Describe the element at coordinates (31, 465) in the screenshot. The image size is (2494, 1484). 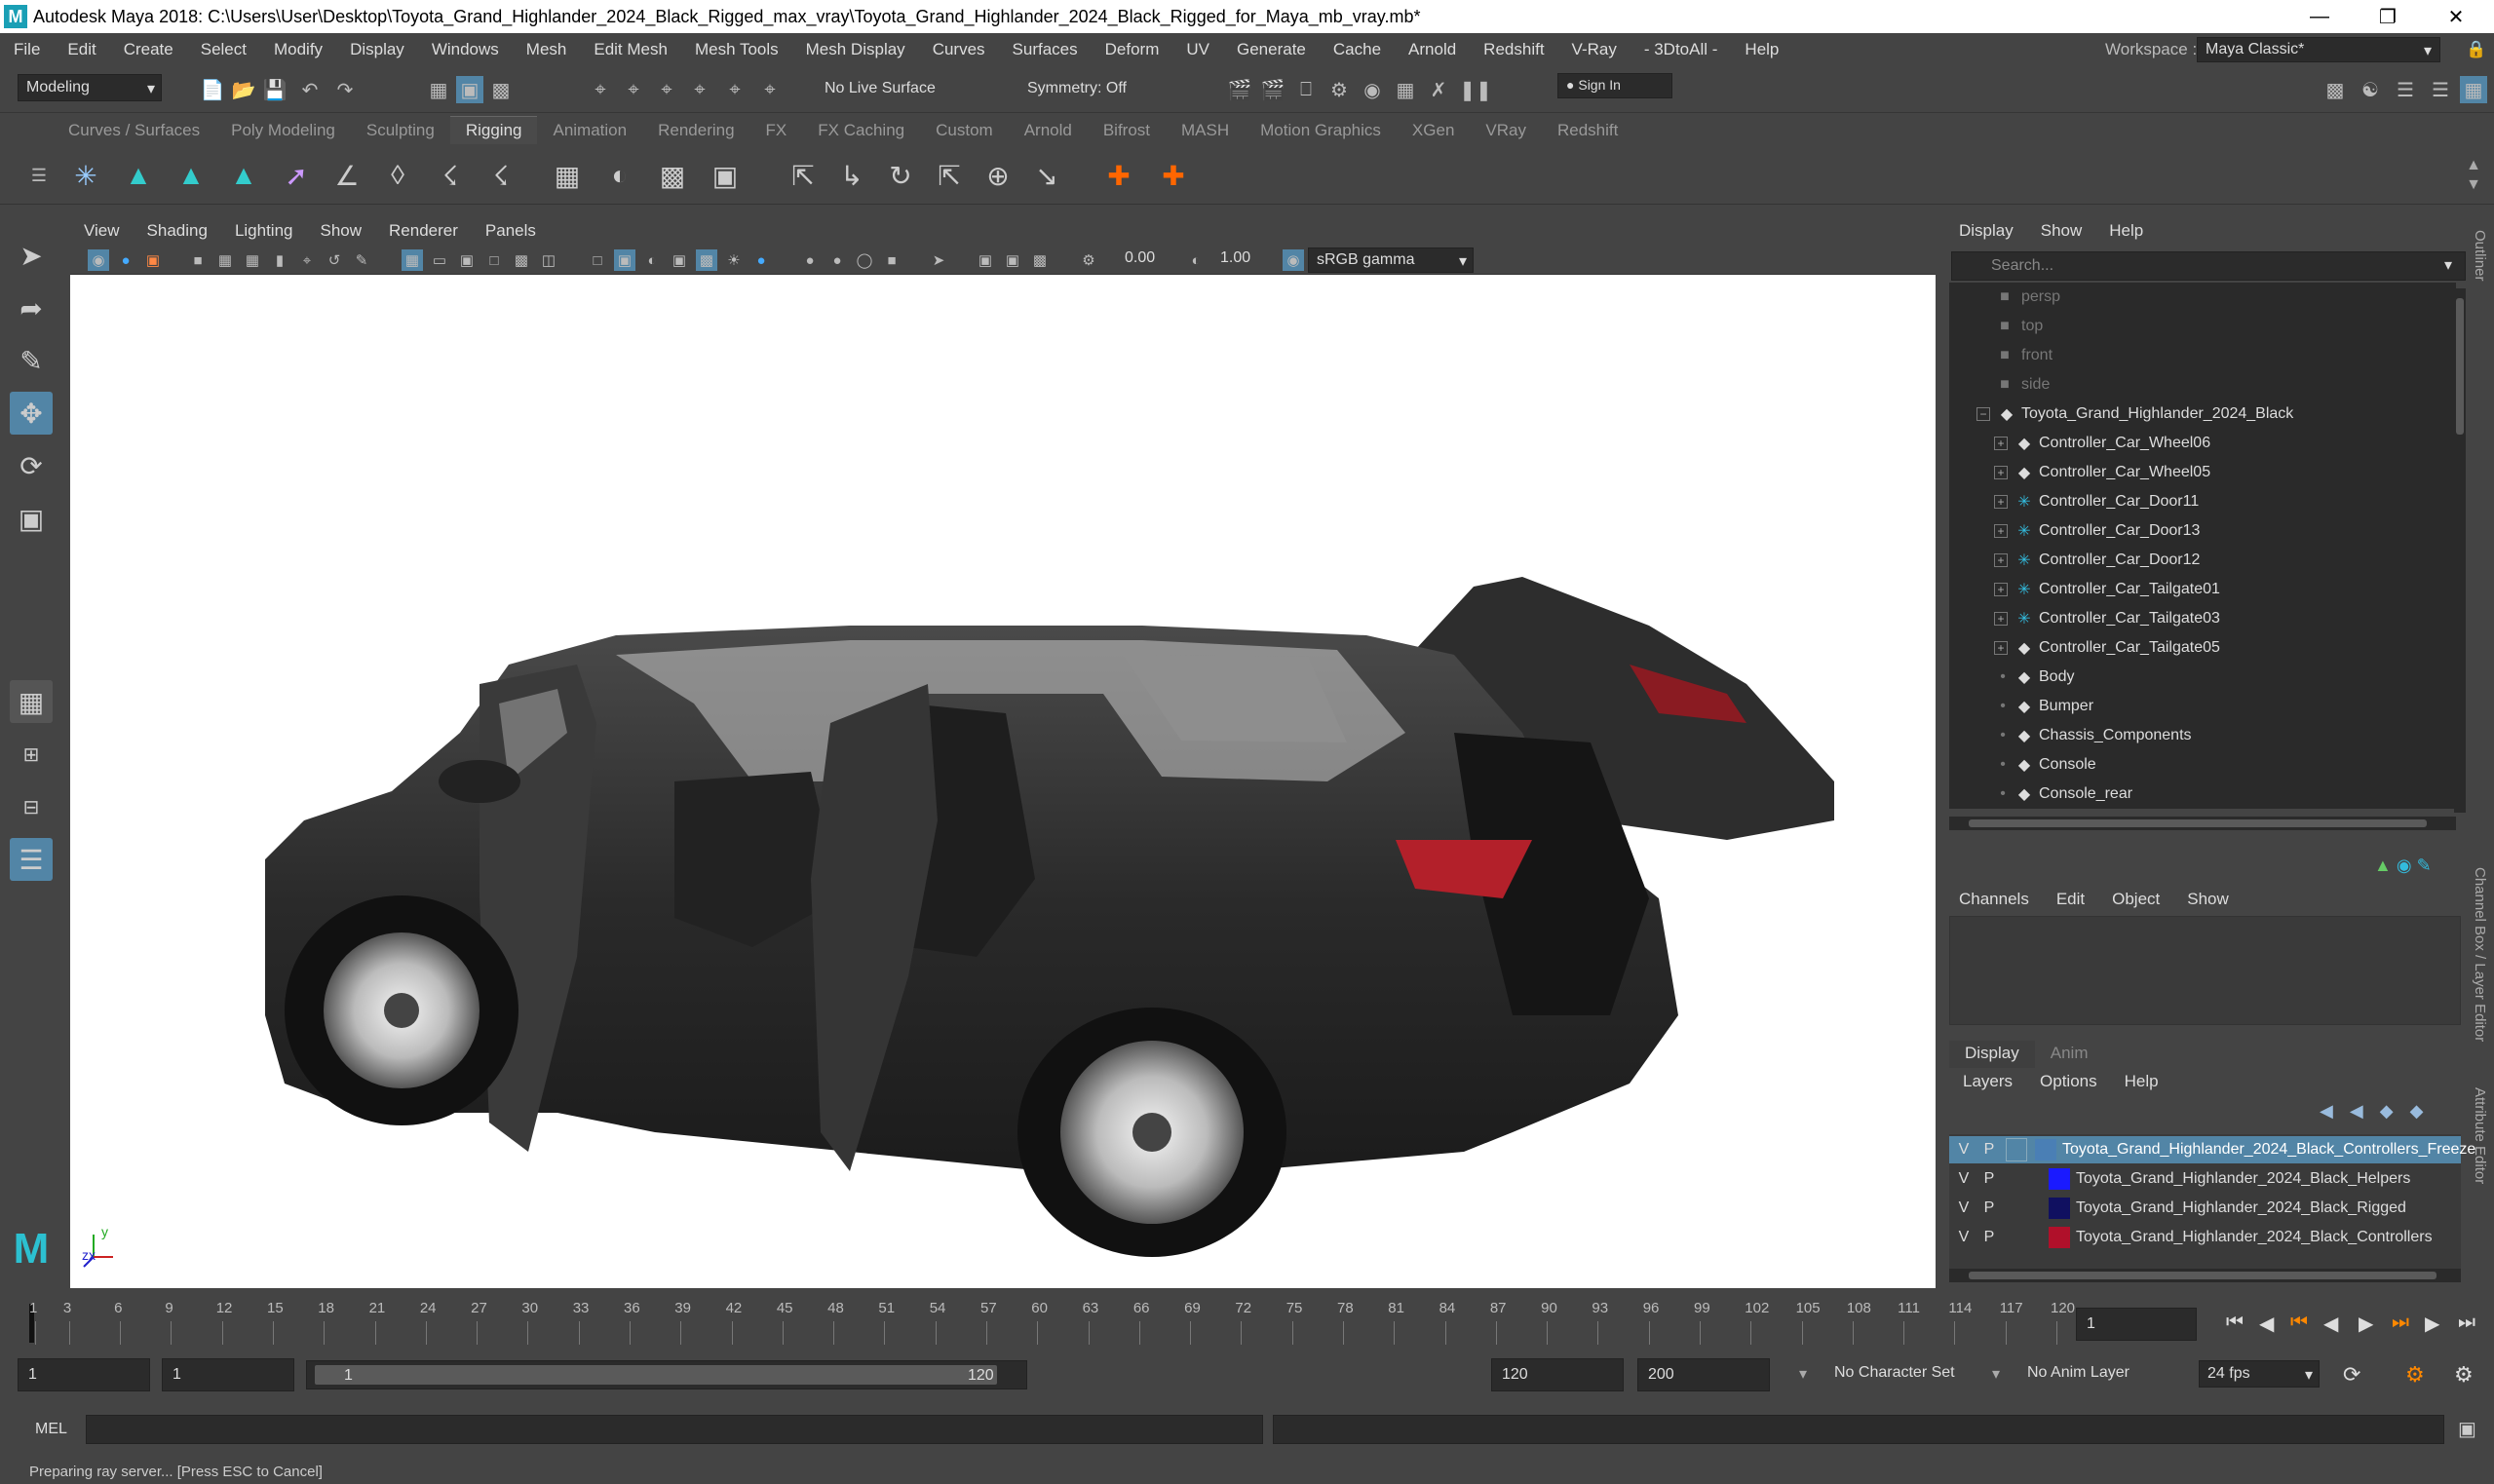
I see `rotate-tool-icon: ⟳` at that location.